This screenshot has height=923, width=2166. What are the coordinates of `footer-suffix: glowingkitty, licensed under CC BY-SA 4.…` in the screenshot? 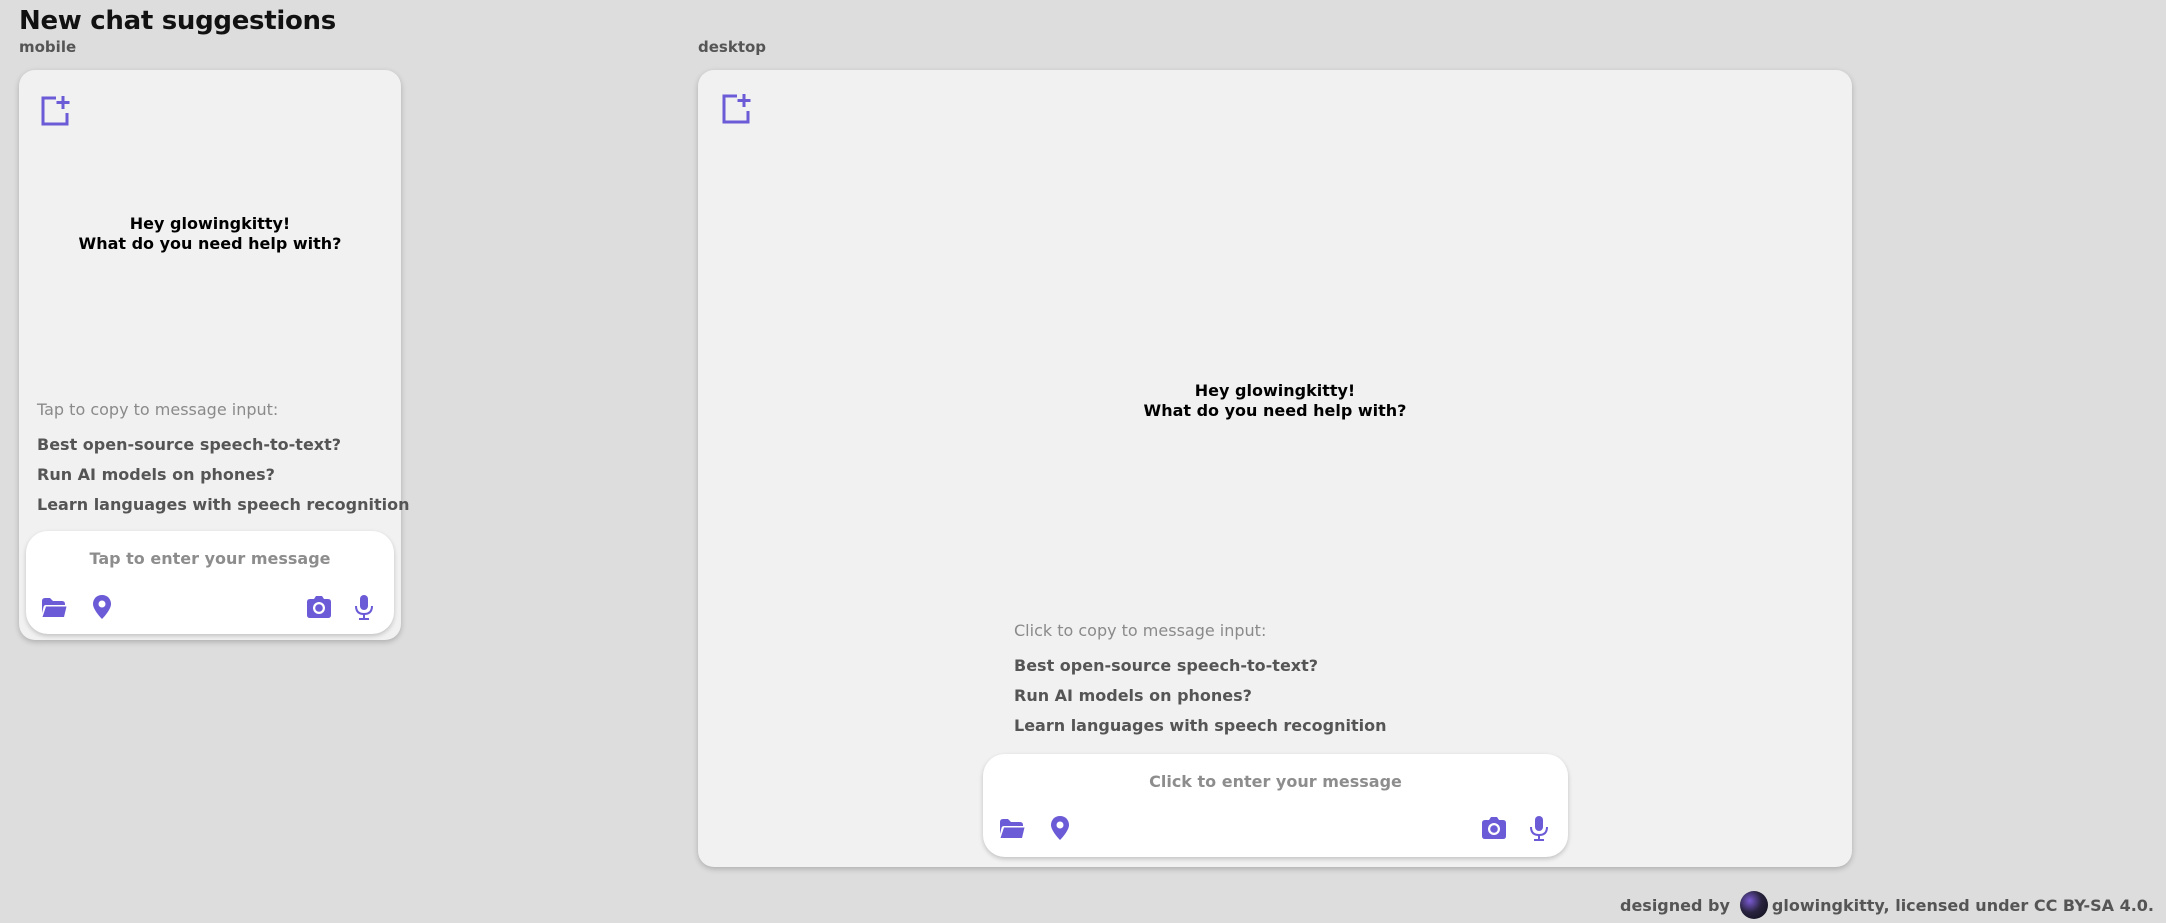 It's located at (1963, 905).